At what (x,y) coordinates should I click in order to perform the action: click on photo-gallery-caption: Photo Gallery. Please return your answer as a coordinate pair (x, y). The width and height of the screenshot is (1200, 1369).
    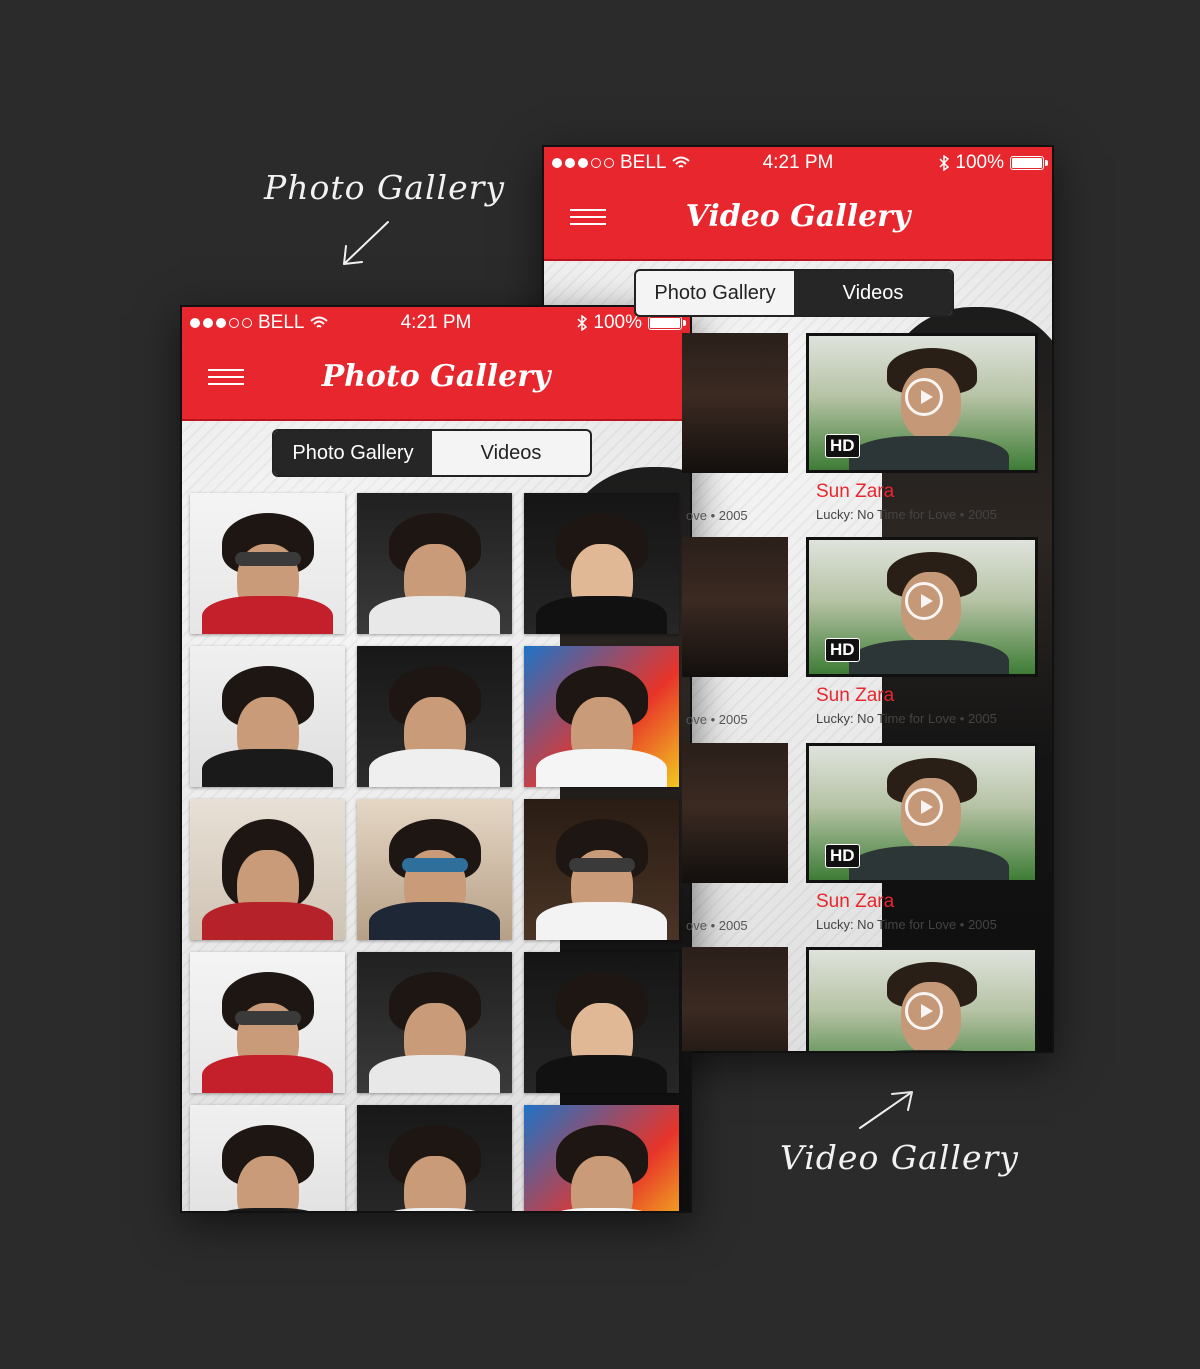
    Looking at the image, I should click on (385, 187).